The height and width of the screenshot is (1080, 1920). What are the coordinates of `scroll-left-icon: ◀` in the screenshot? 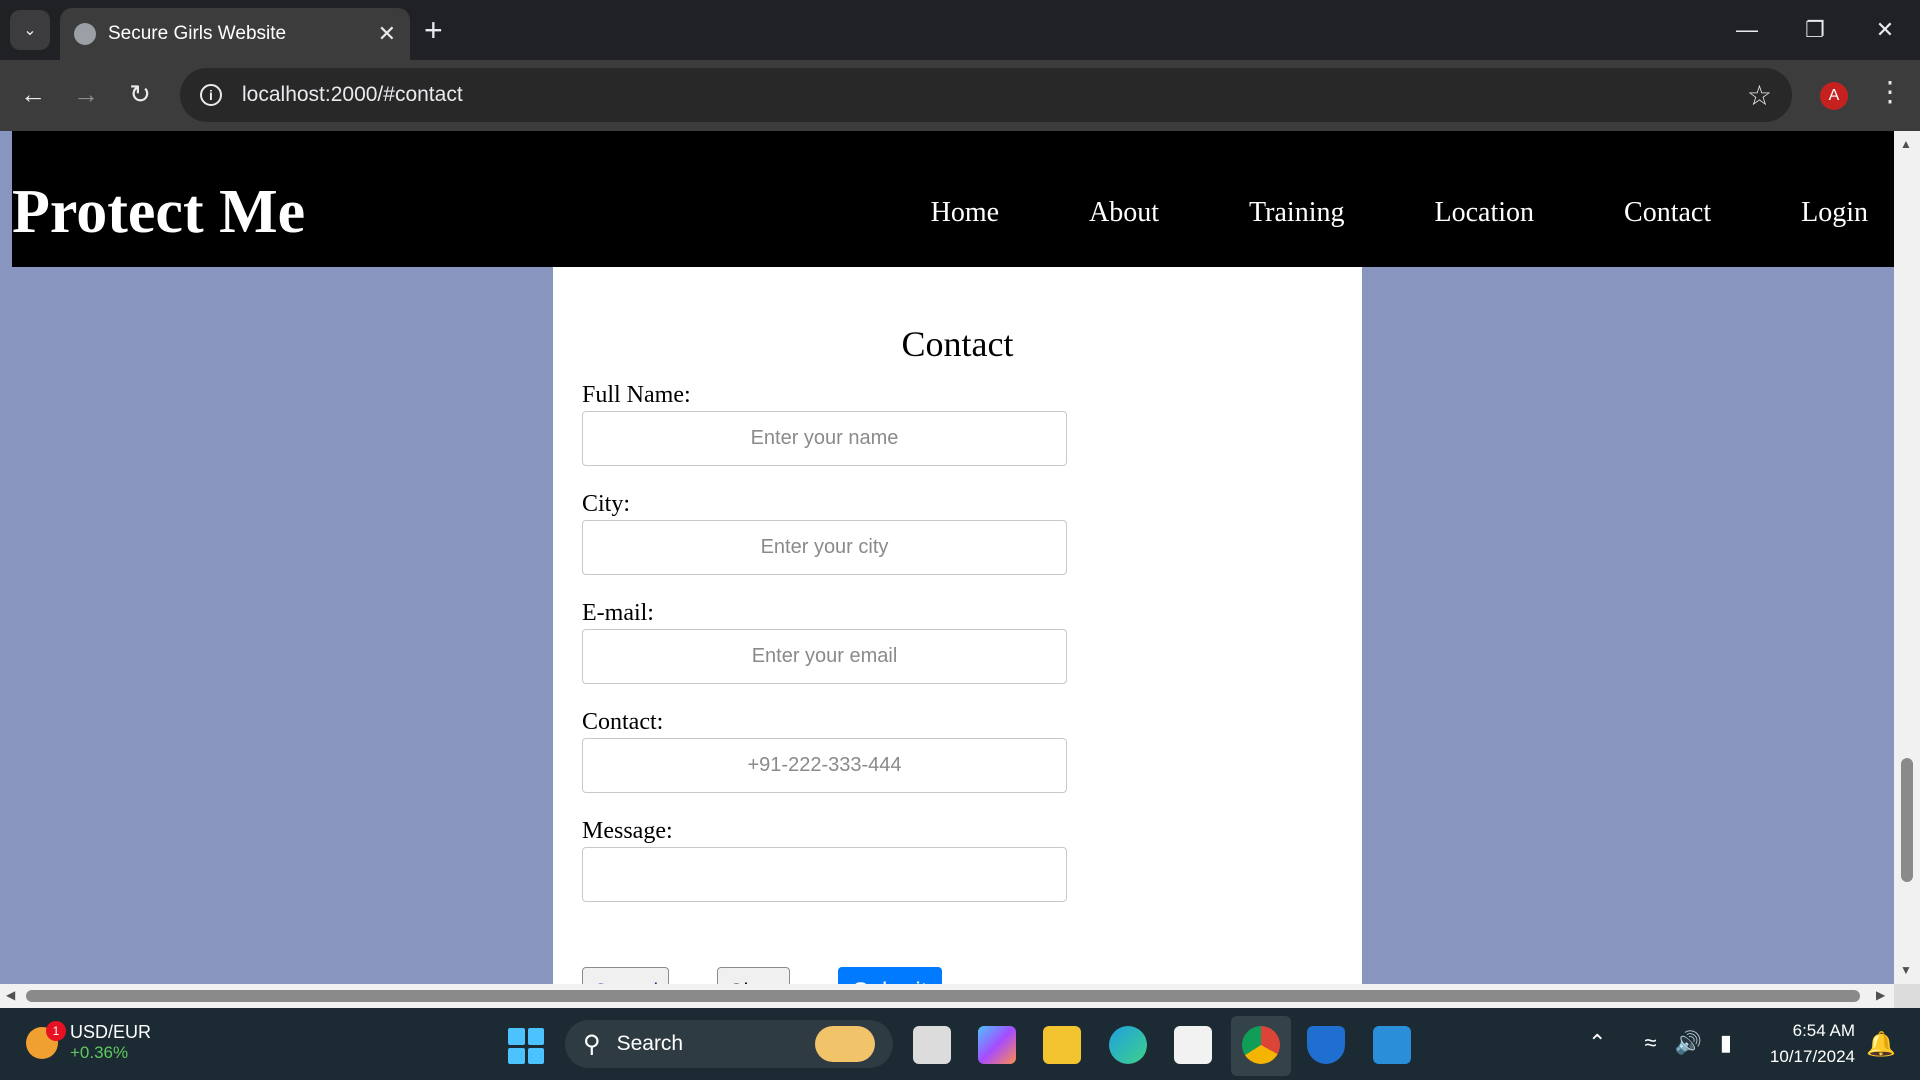 It's located at (10, 995).